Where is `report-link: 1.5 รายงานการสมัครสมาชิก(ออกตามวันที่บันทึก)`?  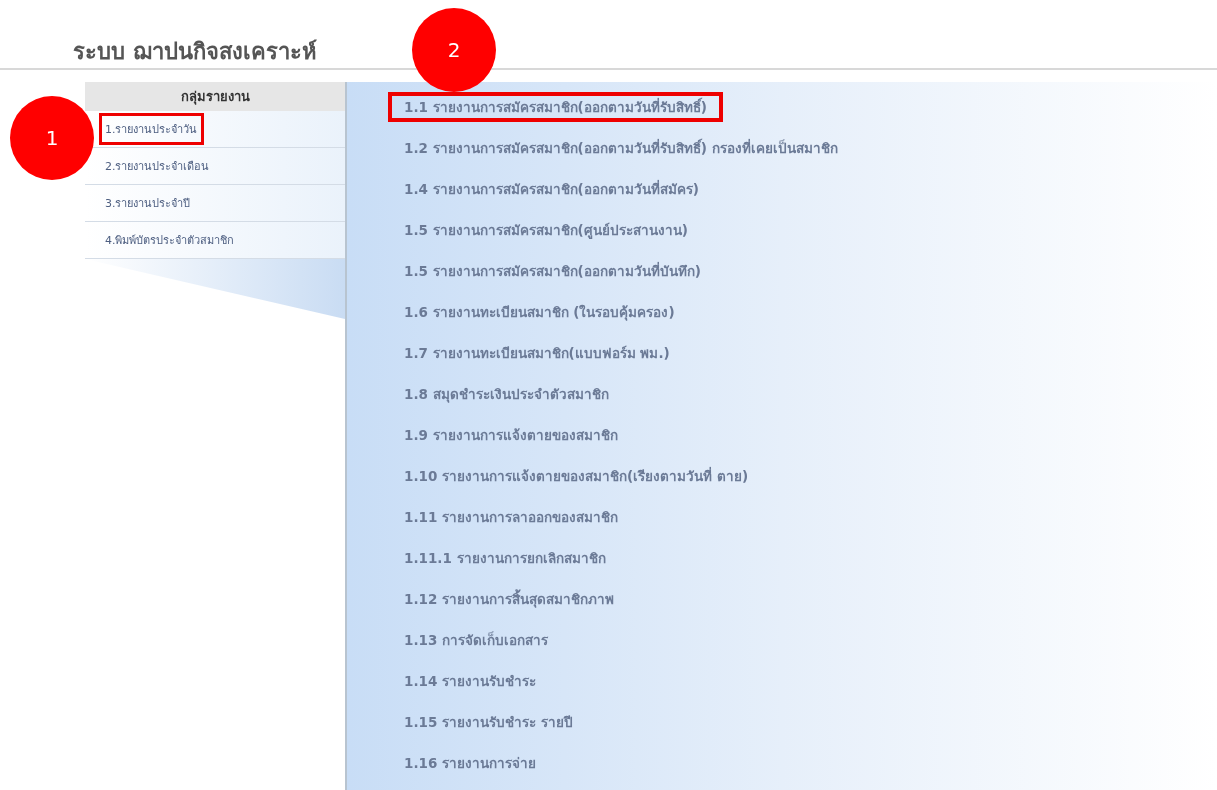
report-link: 1.5 รายงานการสมัครสมาชิก(ออกตามวันที่บันทึก) is located at coordinates (552, 271).